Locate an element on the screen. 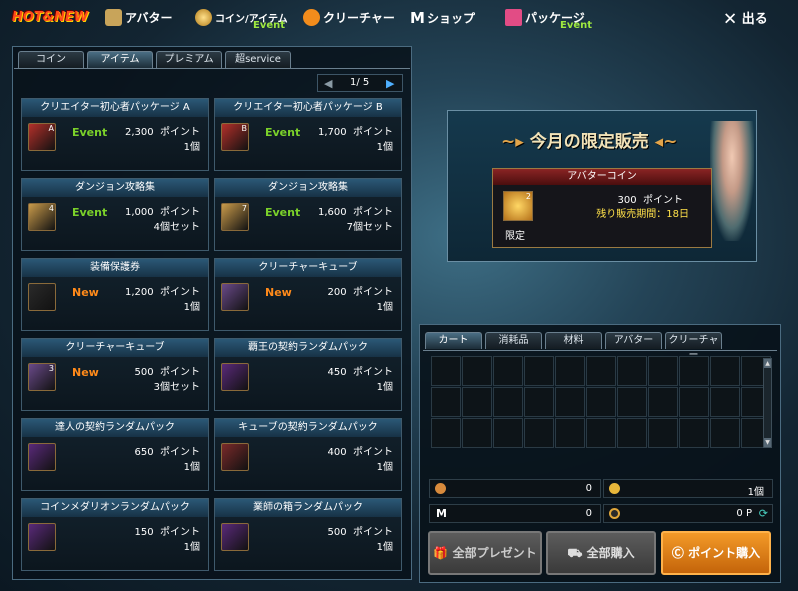  item-title: キューブの契約ランダムパック is located at coordinates (308, 428).